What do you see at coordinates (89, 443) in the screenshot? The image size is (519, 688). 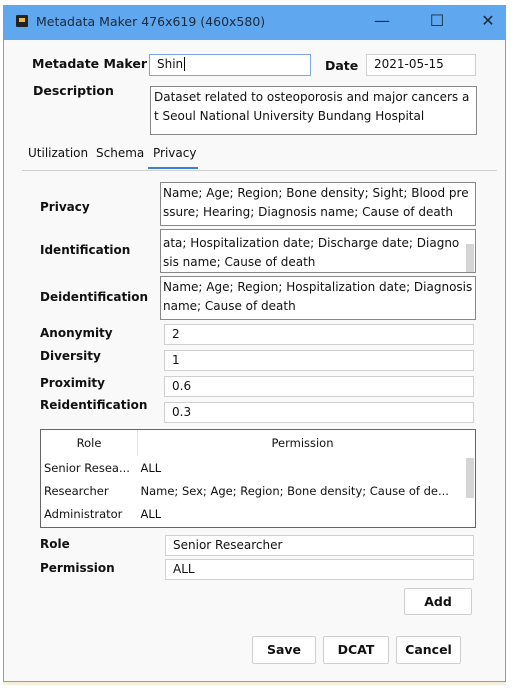 I see `column-header-role: Role` at bounding box center [89, 443].